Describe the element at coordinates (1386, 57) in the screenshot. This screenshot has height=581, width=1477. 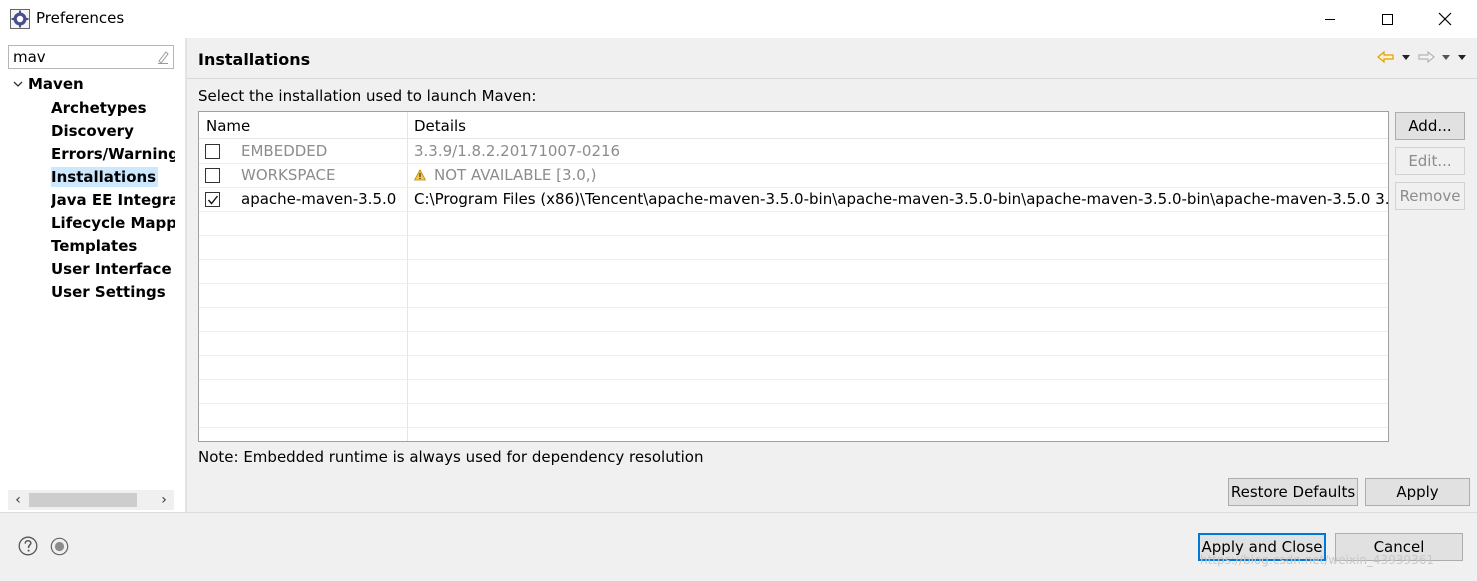
I see `back-arrow-icon` at that location.